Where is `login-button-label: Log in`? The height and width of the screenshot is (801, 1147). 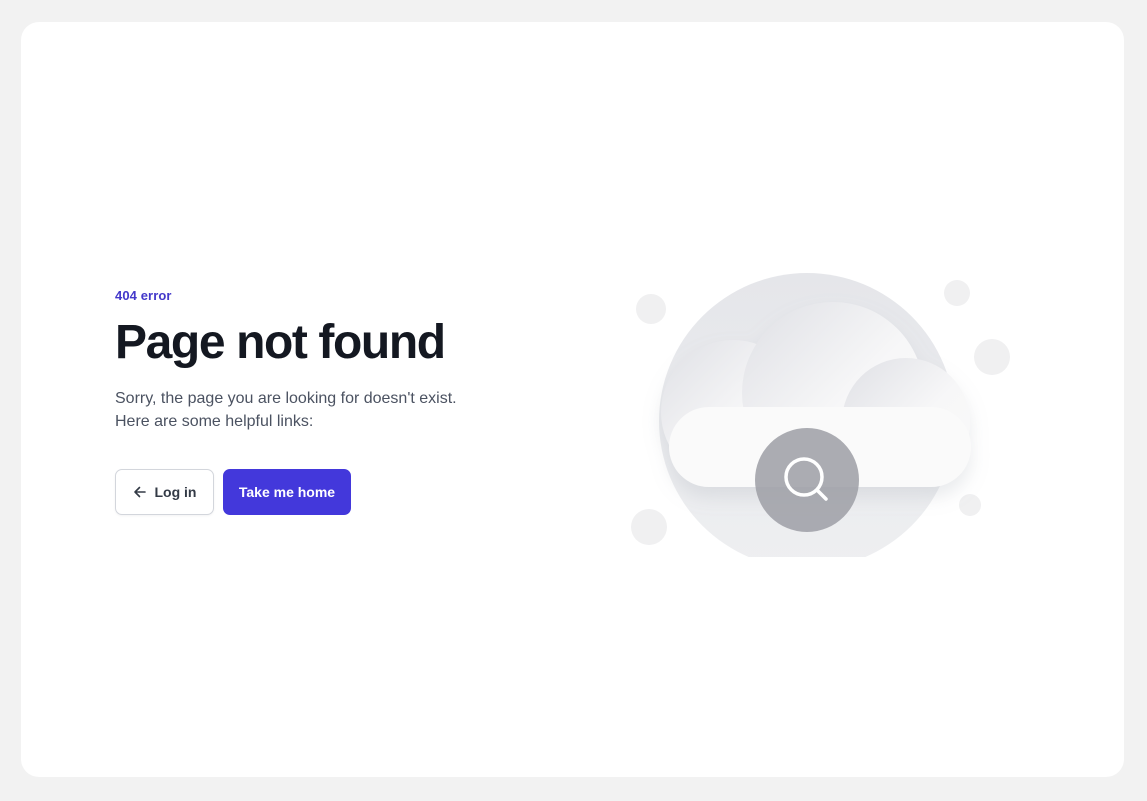
login-button-label: Log in is located at coordinates (175, 492).